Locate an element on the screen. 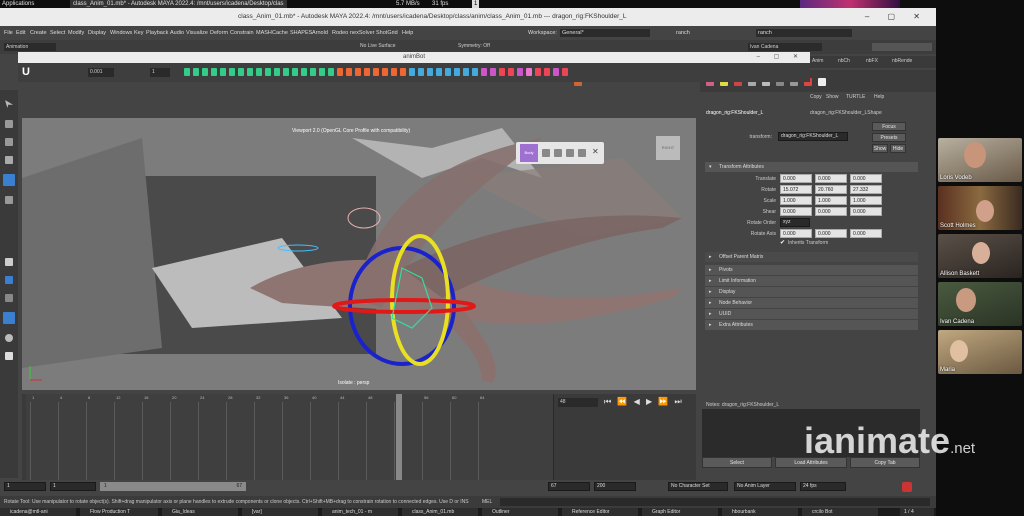  translate-z-field: 0.000 is located at coordinates (866, 178).